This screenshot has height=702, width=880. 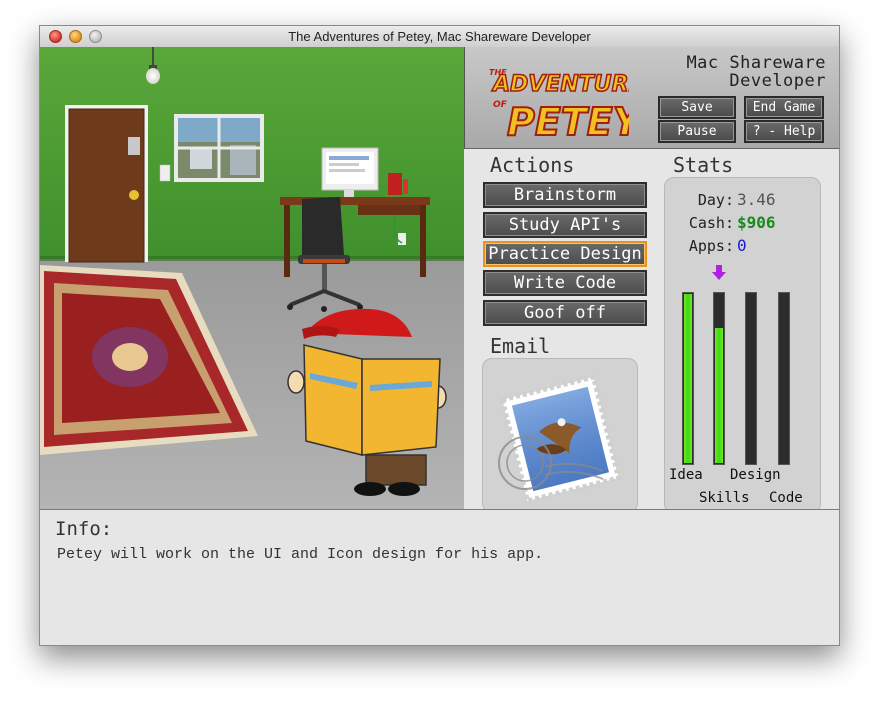 What do you see at coordinates (786, 498) in the screenshot?
I see `code-bar-label: Code` at bounding box center [786, 498].